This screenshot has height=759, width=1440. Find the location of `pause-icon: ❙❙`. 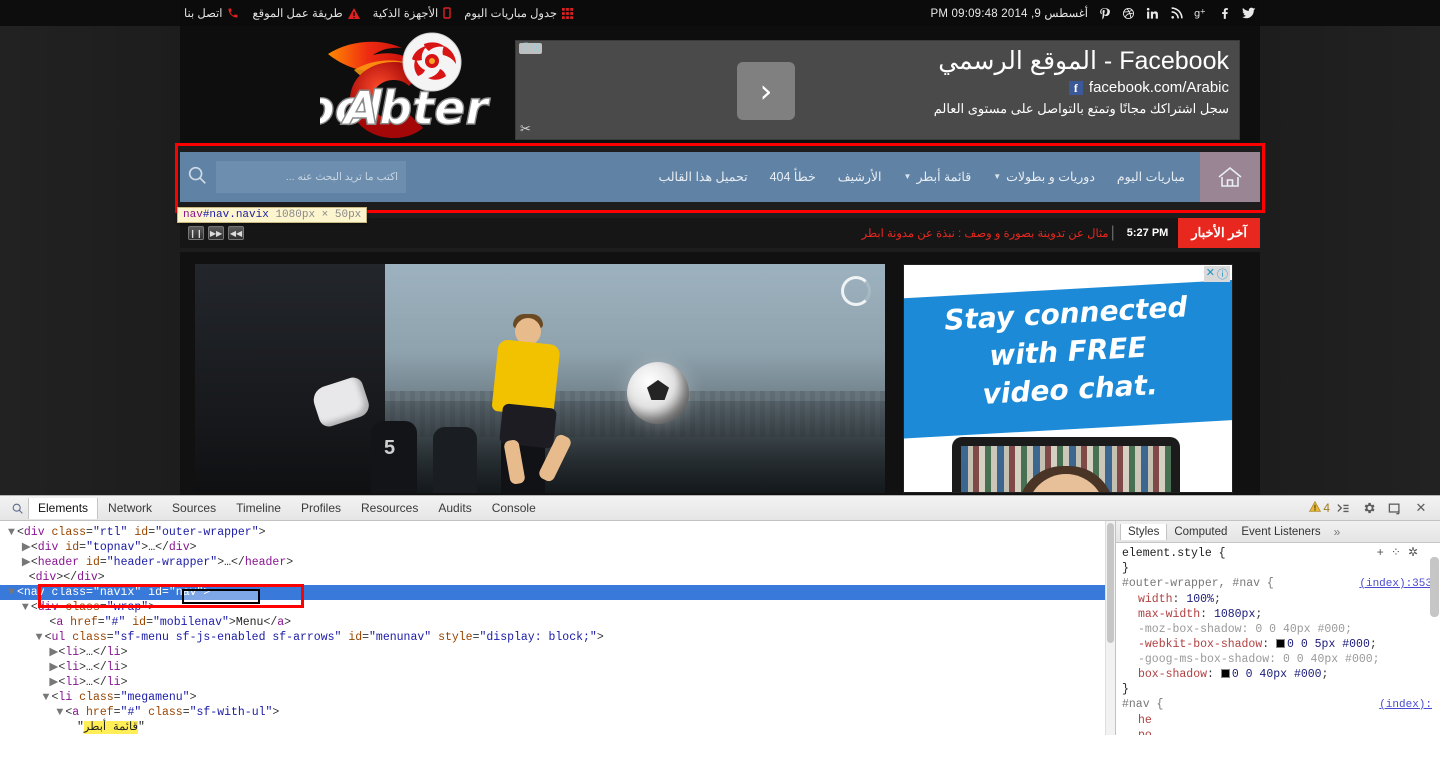

pause-icon: ❙❙ is located at coordinates (196, 233).